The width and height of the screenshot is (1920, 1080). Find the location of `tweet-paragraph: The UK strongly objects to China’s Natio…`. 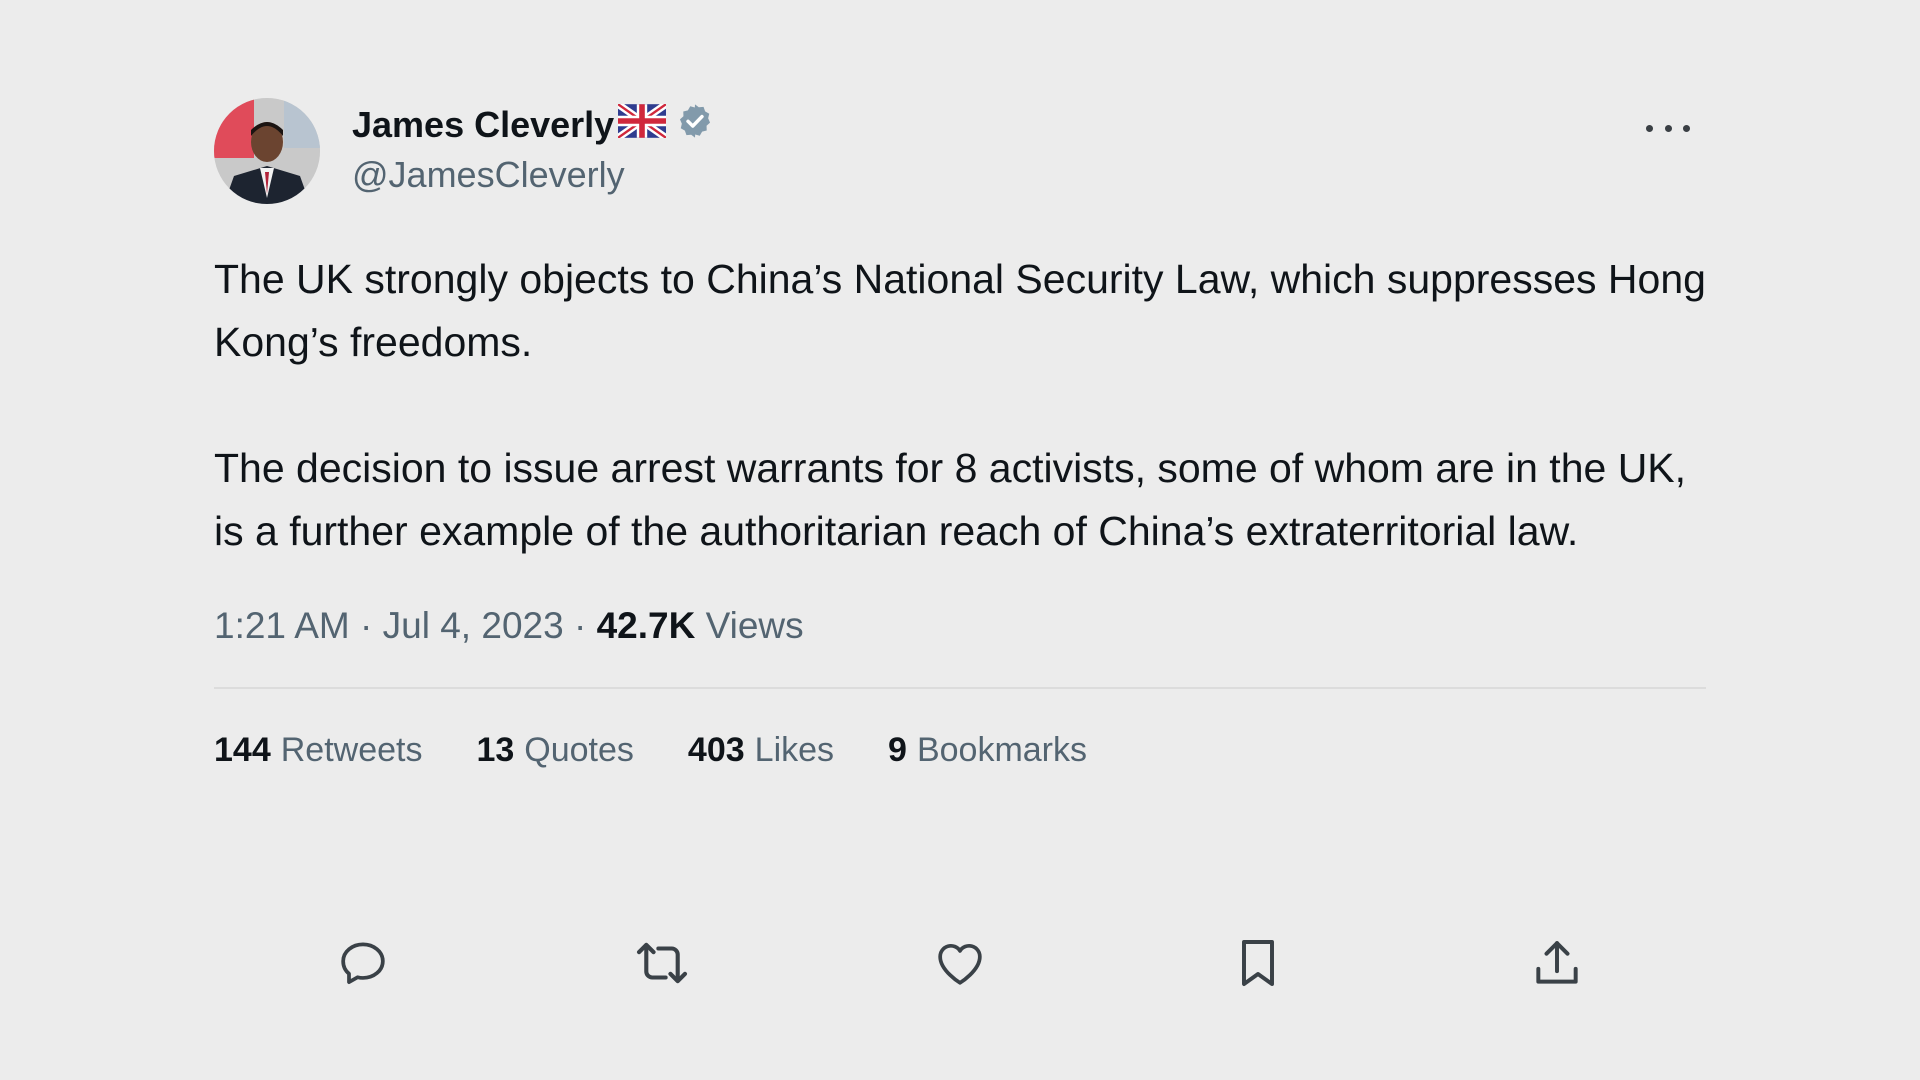

tweet-paragraph: The UK strongly objects to China’s Natio… is located at coordinates (960, 310).